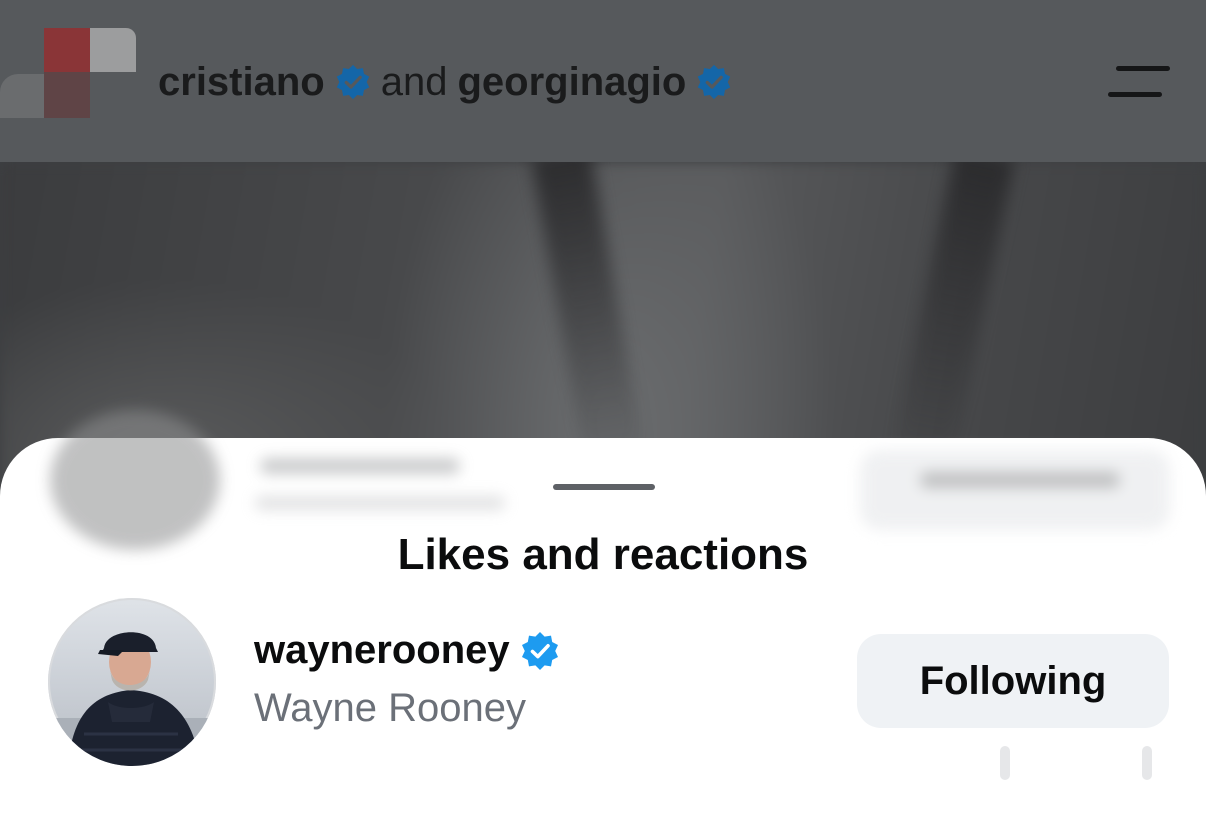 The image size is (1206, 838). Describe the element at coordinates (390, 708) in the screenshot. I see `user-full-name: Wayne Rooney` at that location.